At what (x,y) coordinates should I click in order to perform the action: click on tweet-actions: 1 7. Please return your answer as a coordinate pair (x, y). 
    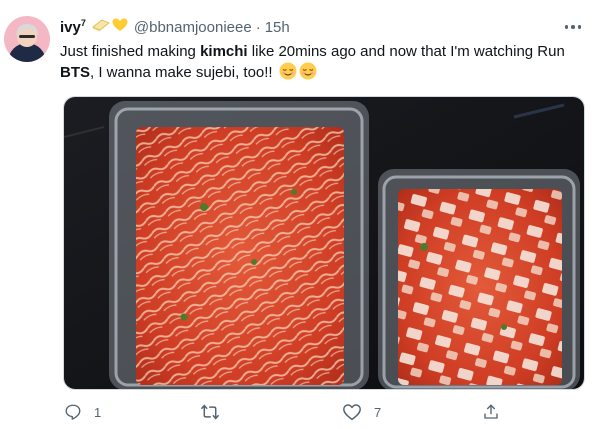
    Looking at the image, I should click on (295, 412).